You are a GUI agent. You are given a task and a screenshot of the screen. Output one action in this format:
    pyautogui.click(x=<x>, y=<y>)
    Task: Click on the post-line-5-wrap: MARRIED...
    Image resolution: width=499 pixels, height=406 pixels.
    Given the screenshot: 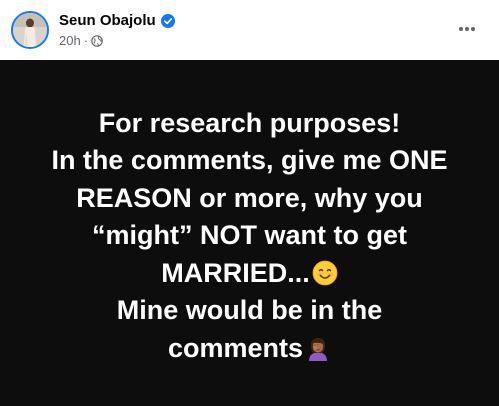 What is the action you would take?
    pyautogui.click(x=250, y=274)
    